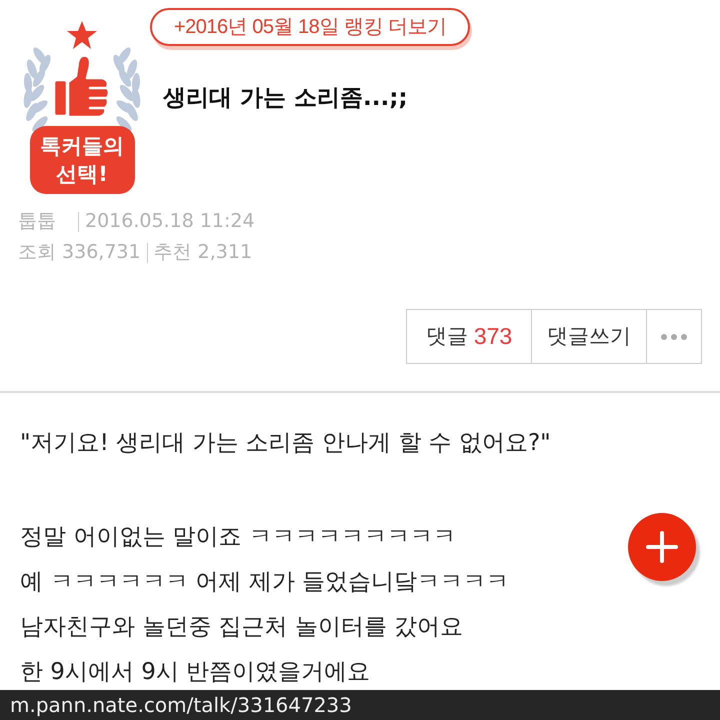 This screenshot has width=720, height=720. I want to click on star-icon, so click(82, 35).